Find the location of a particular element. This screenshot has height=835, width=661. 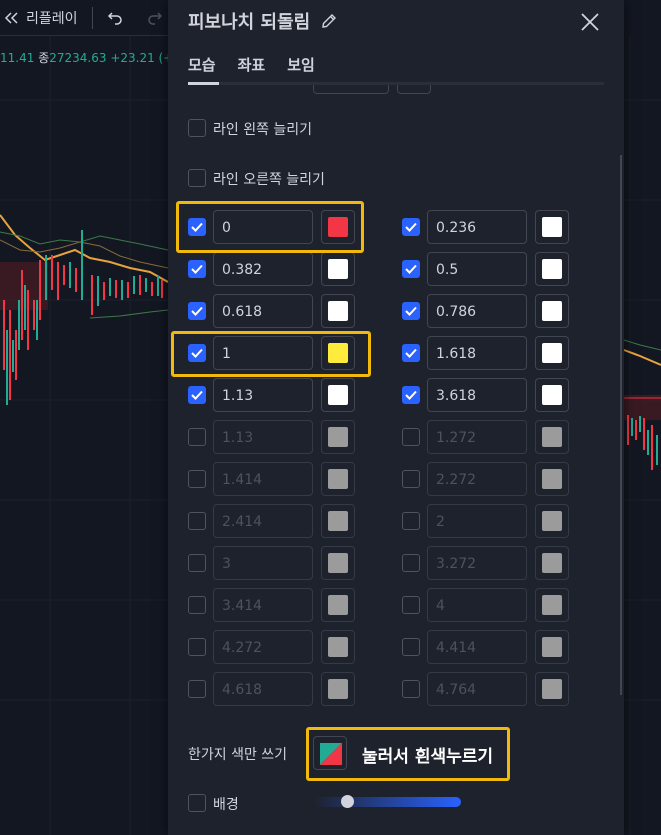

level-value-input: 3.618 is located at coordinates (477, 395).